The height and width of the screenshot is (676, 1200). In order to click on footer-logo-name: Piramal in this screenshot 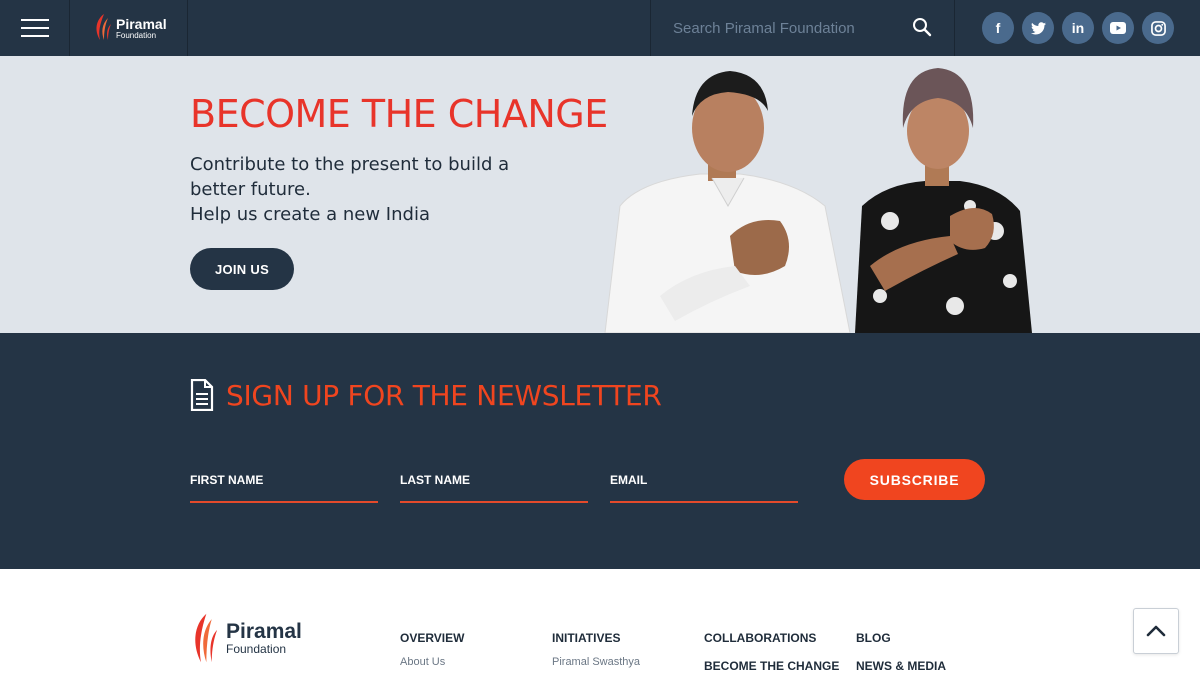, I will do `click(264, 631)`.